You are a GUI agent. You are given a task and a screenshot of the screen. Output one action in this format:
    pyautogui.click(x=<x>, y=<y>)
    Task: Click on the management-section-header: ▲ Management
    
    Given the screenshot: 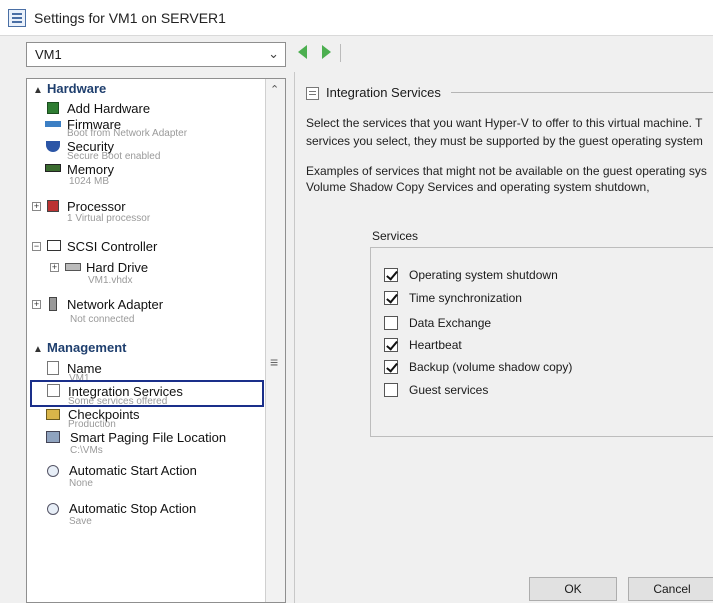 What is the action you would take?
    pyautogui.click(x=79, y=347)
    